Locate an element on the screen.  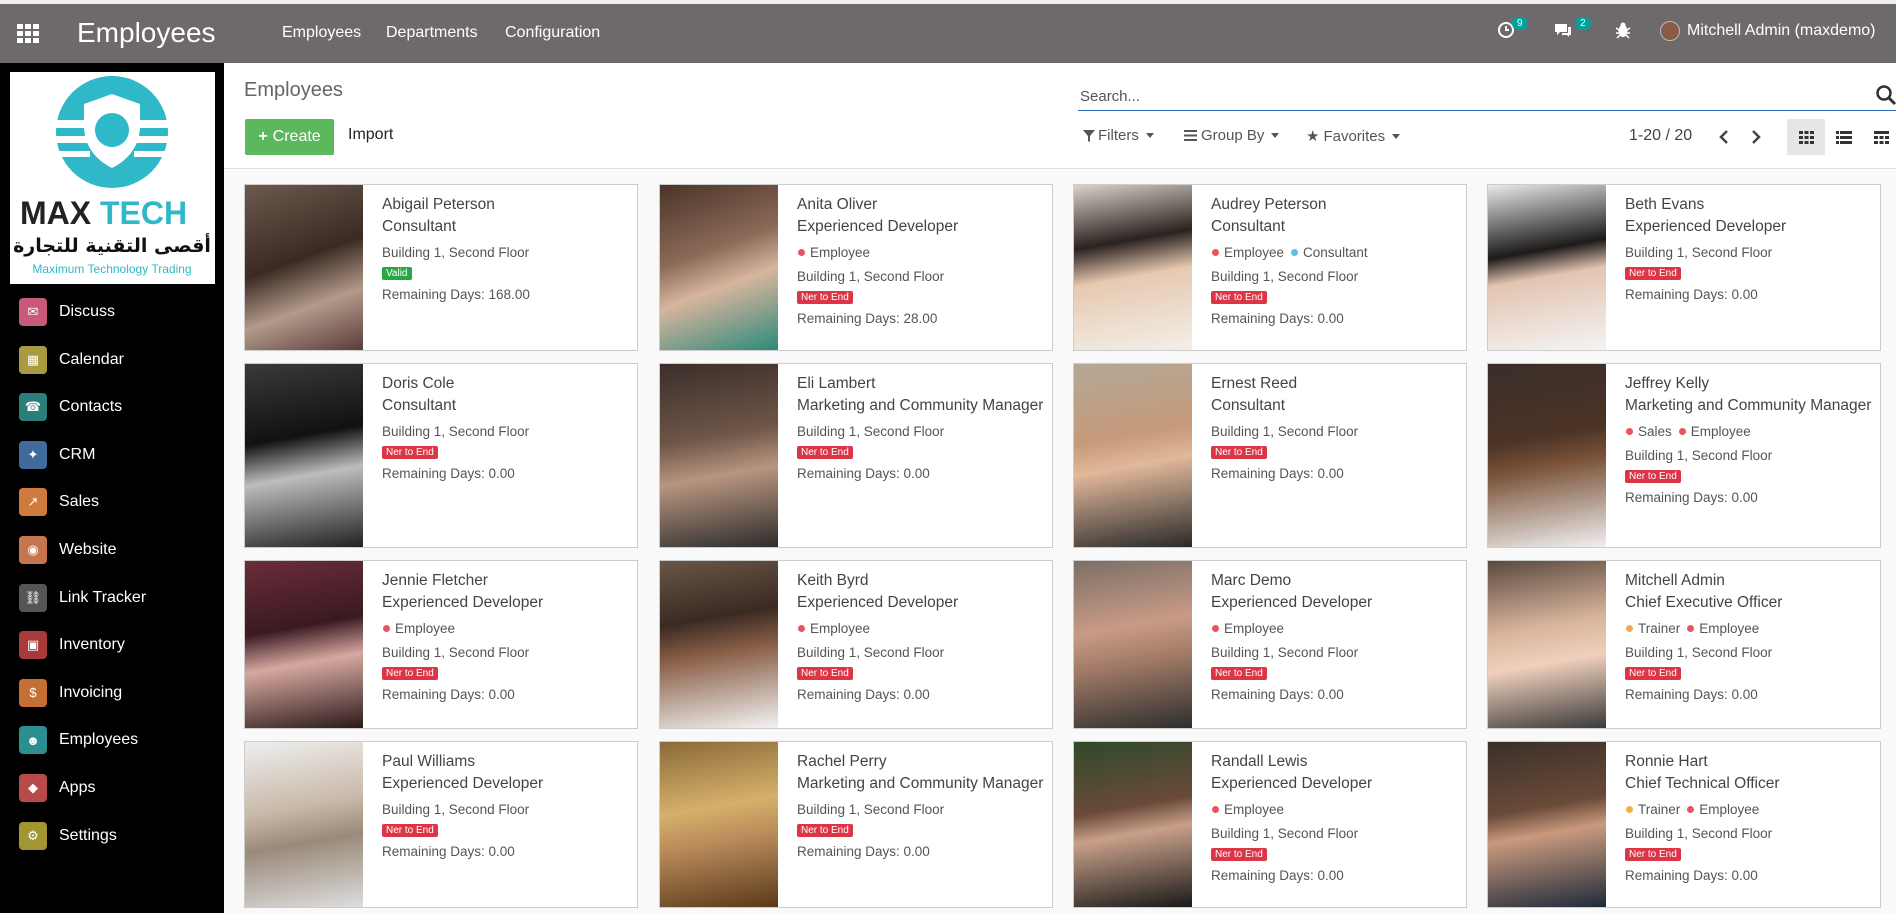
list-view-button is located at coordinates (1844, 137).